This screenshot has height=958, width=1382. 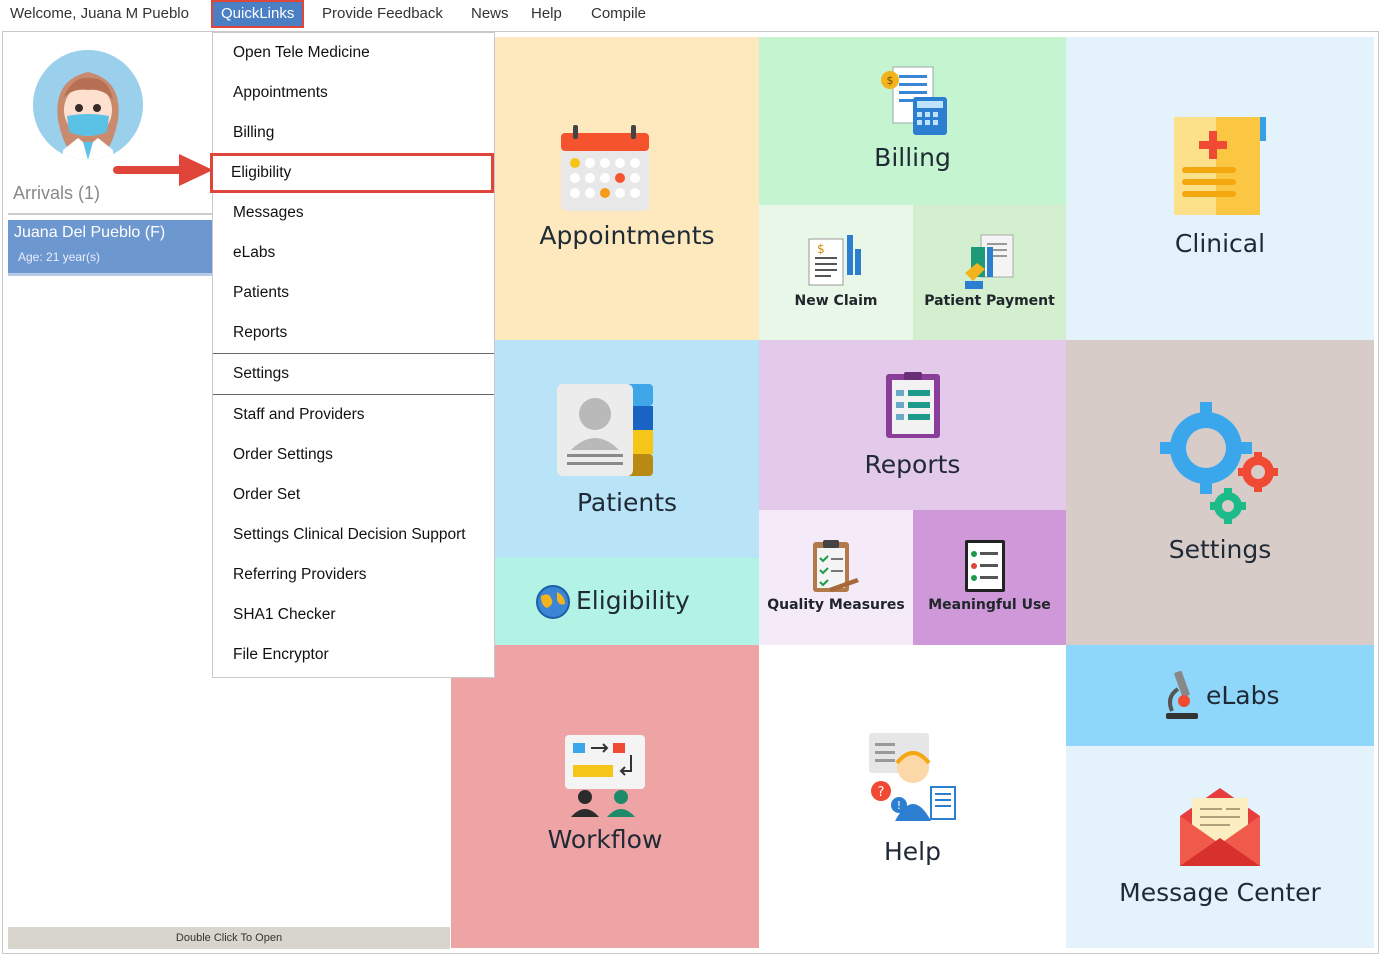 I want to click on tile-elabs-label: eLabs, so click(x=1243, y=695).